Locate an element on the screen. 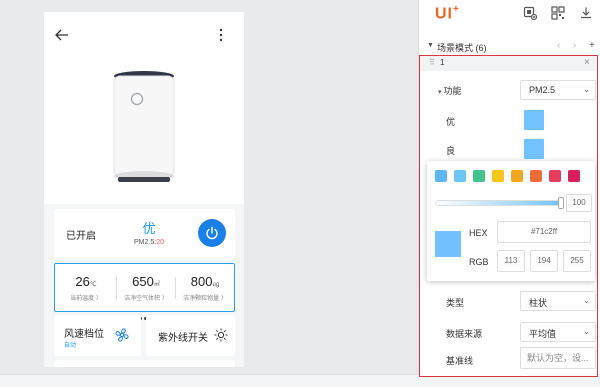  air-quality-level: 优 is located at coordinates (149, 228).